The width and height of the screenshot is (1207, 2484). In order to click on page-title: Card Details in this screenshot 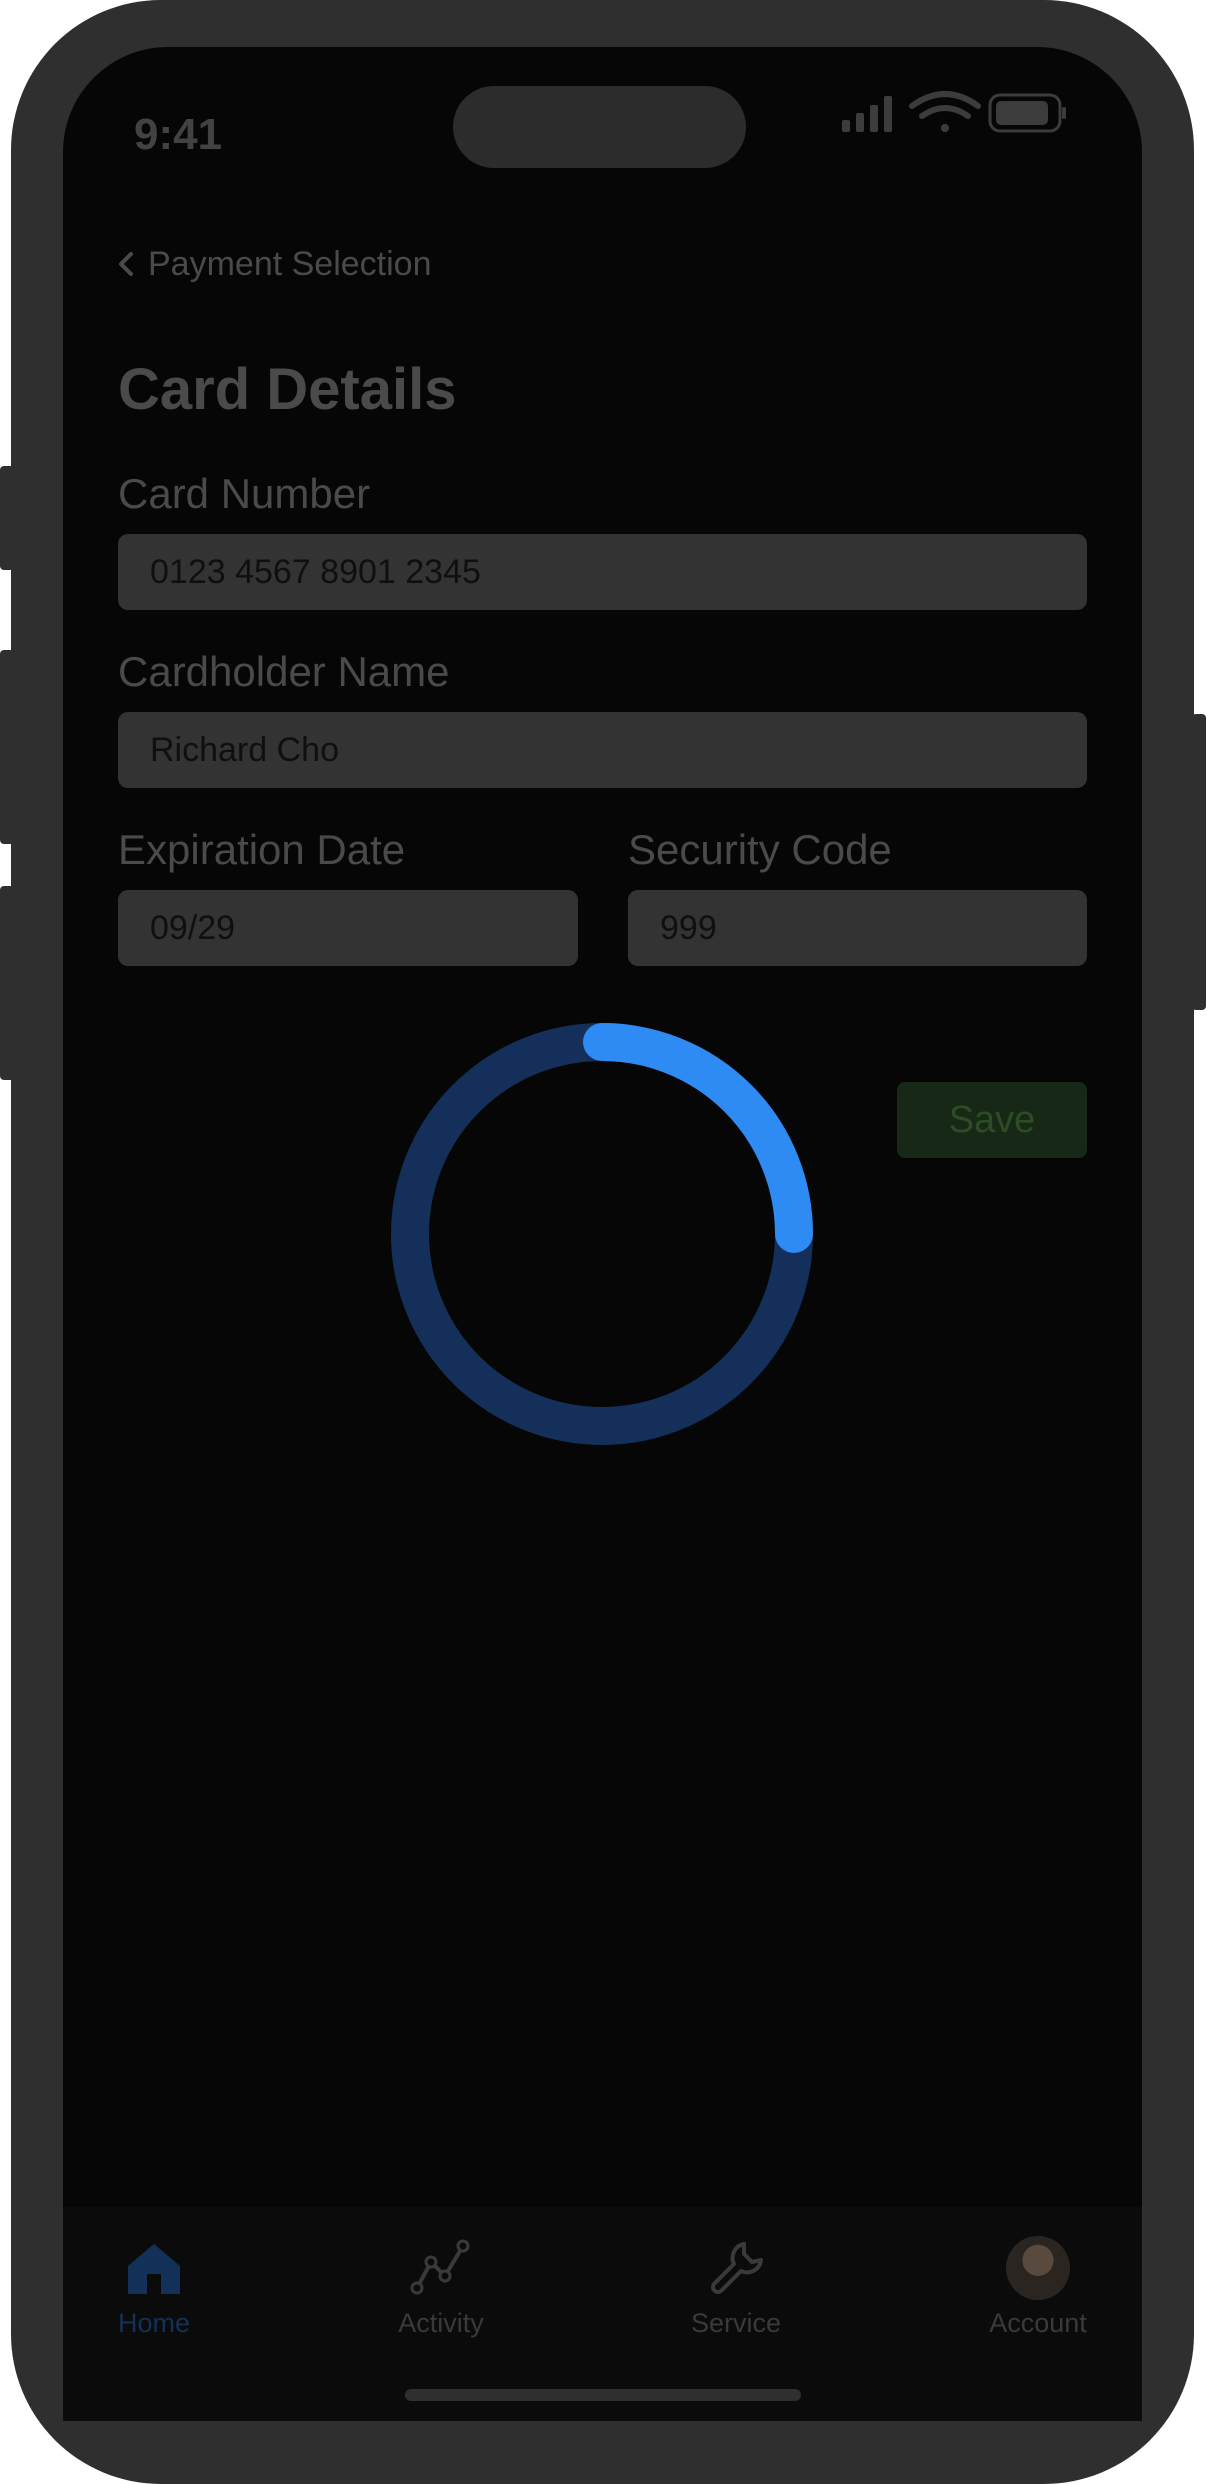, I will do `click(287, 389)`.